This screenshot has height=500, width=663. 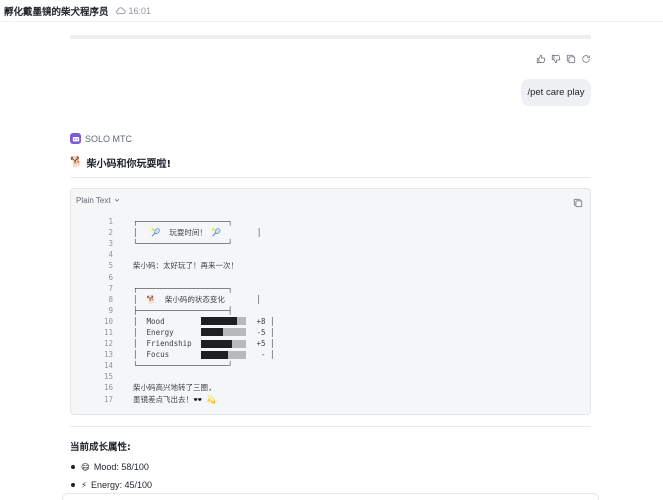 I want to click on code-line-text: 柴小码：太好玩了！再来一次！, so click(x=185, y=266).